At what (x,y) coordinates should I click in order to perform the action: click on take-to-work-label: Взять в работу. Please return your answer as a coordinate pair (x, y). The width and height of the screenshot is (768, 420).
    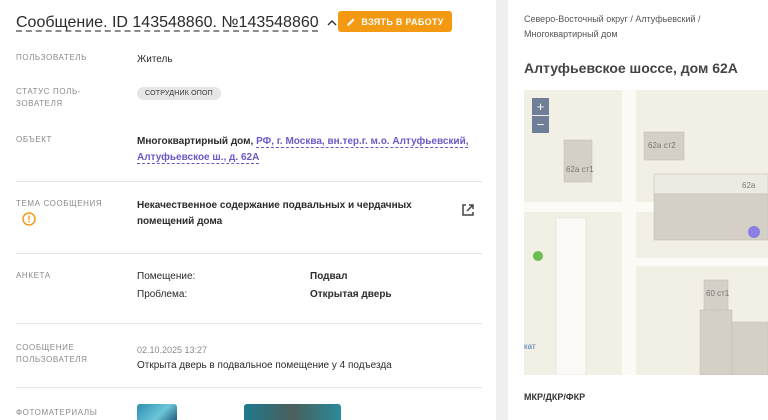
    Looking at the image, I should click on (402, 21).